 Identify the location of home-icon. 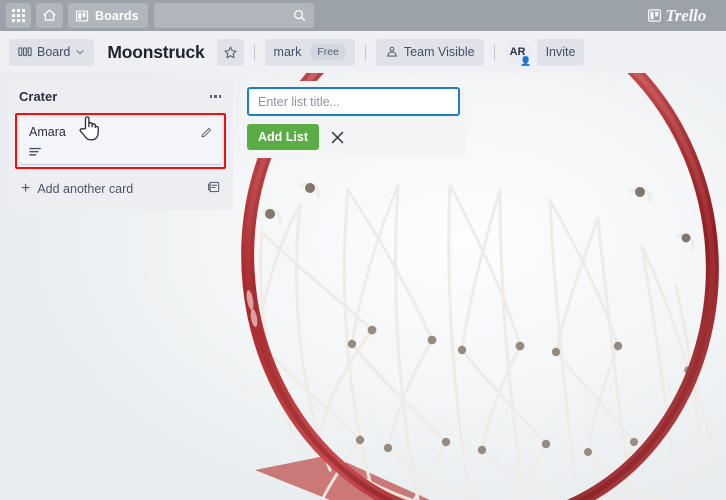
(49, 15).